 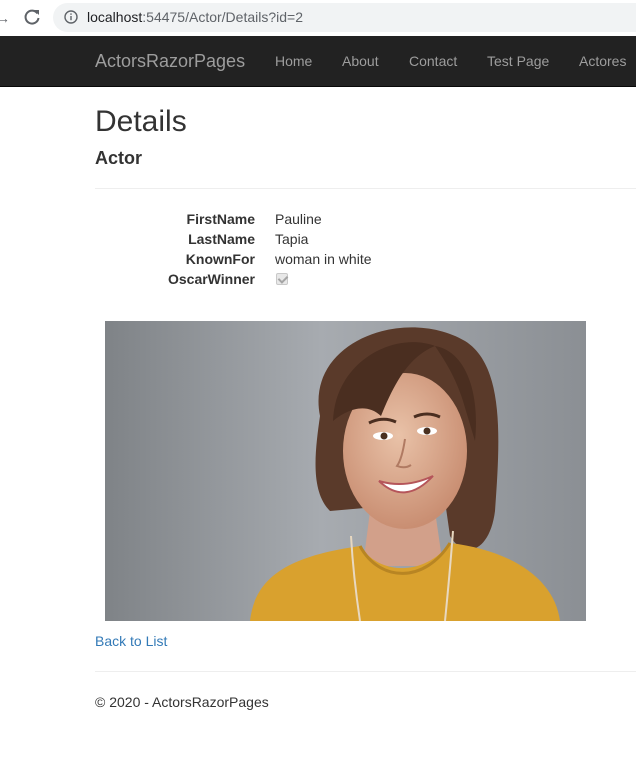 I want to click on back-to-list-link: Back to List, so click(x=131, y=641).